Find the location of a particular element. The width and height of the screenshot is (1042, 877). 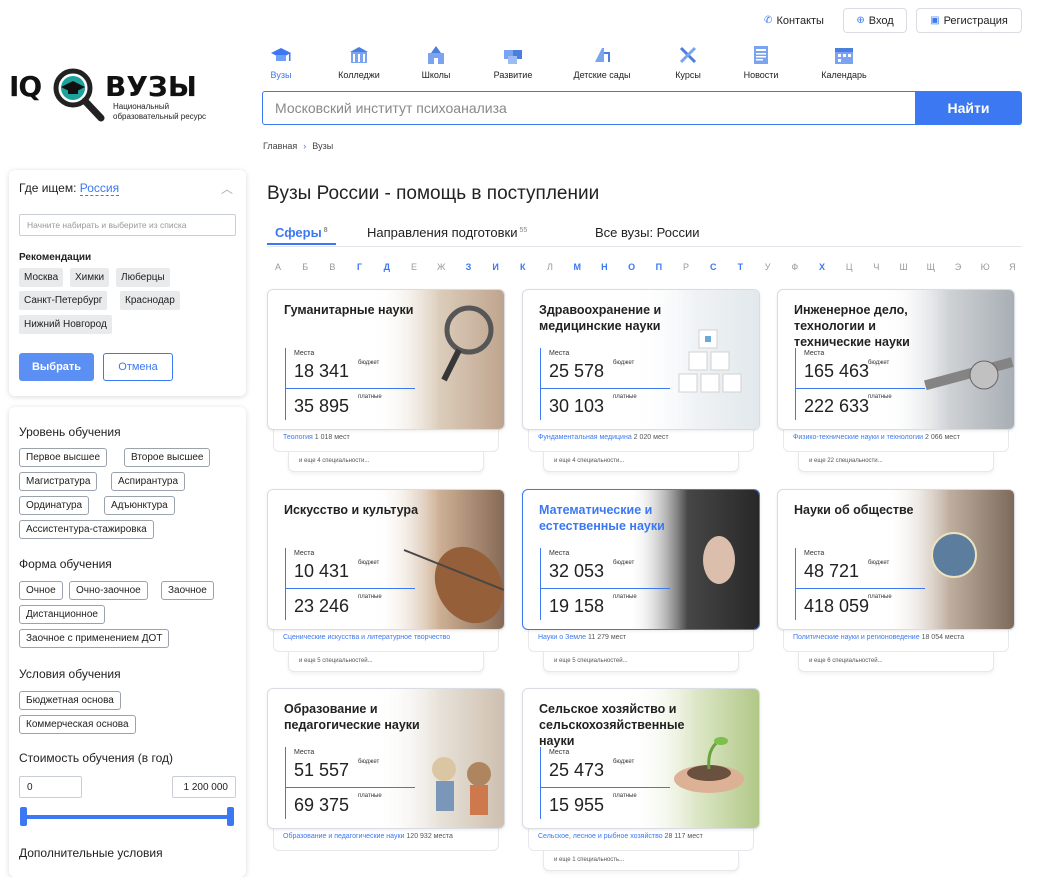

login-button: ⊕ Вход is located at coordinates (875, 20).